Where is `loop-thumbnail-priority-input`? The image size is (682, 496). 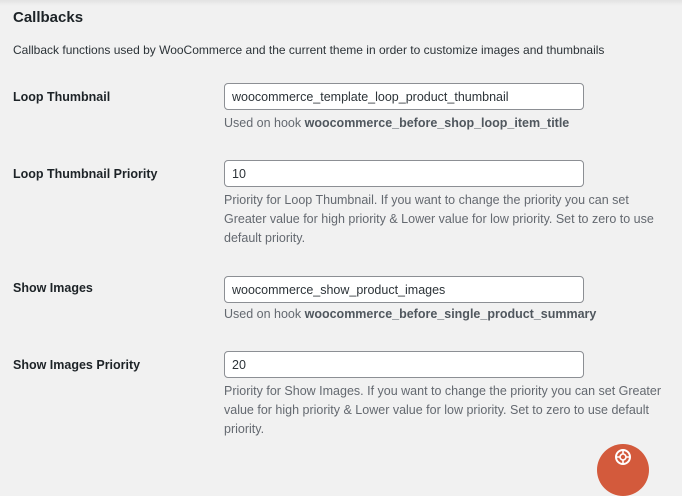
loop-thumbnail-priority-input is located at coordinates (404, 173).